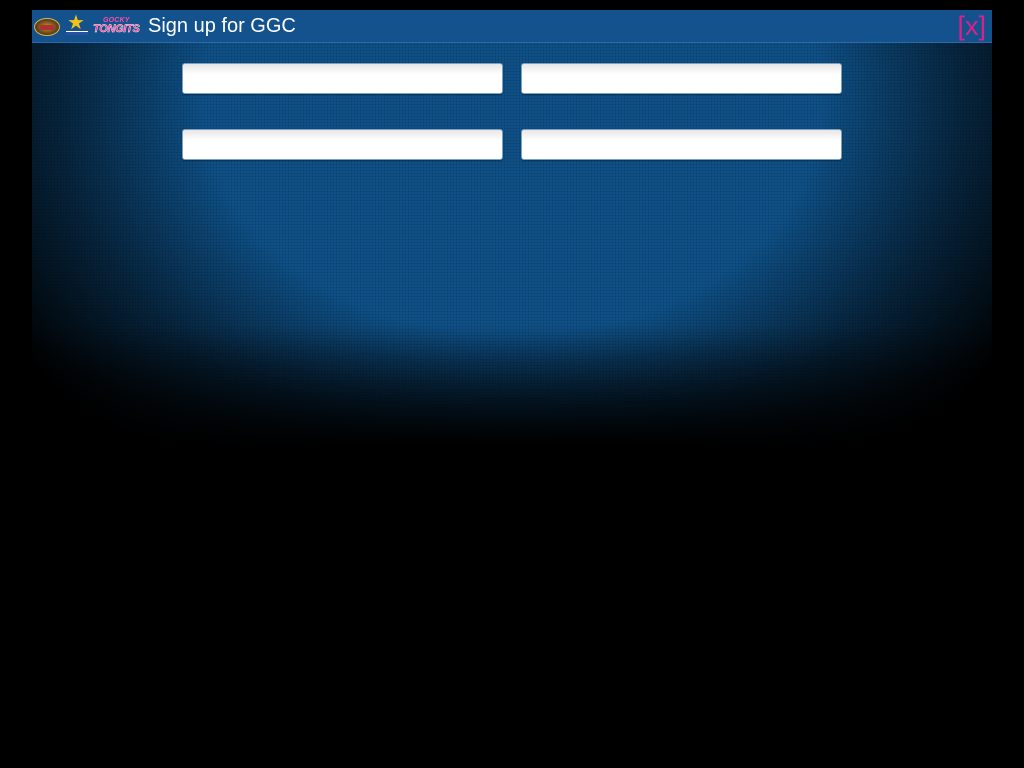 The width and height of the screenshot is (1024, 768). I want to click on tongits-logo-icon: GOCKY TONGITS, so click(116, 26).